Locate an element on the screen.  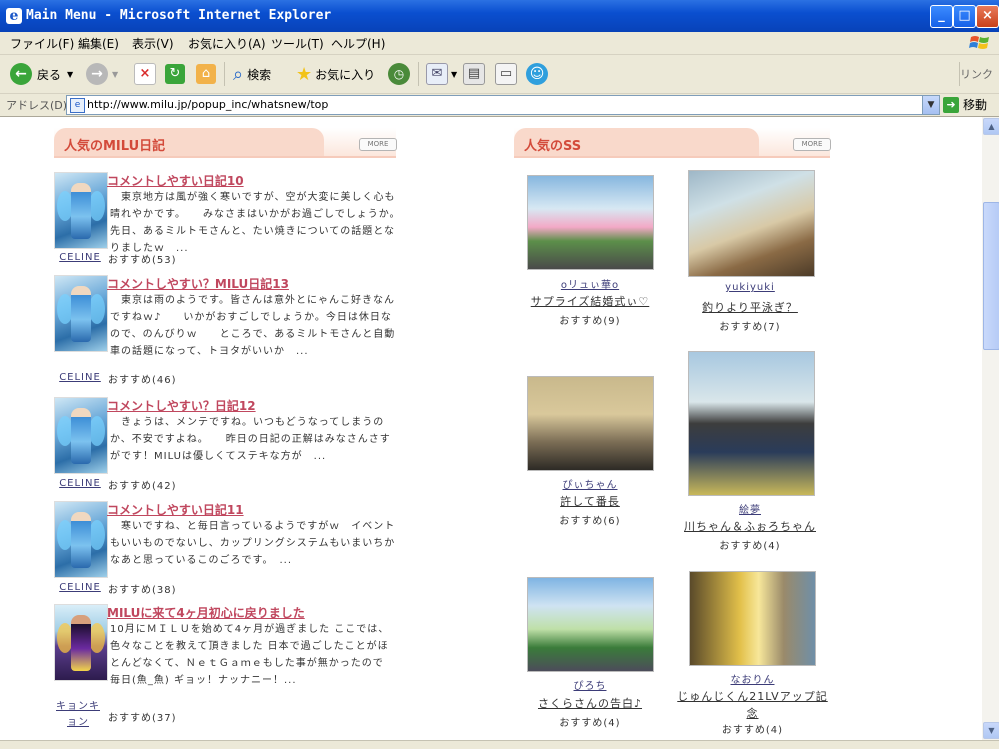
stop-button: × is located at coordinates (145, 74).